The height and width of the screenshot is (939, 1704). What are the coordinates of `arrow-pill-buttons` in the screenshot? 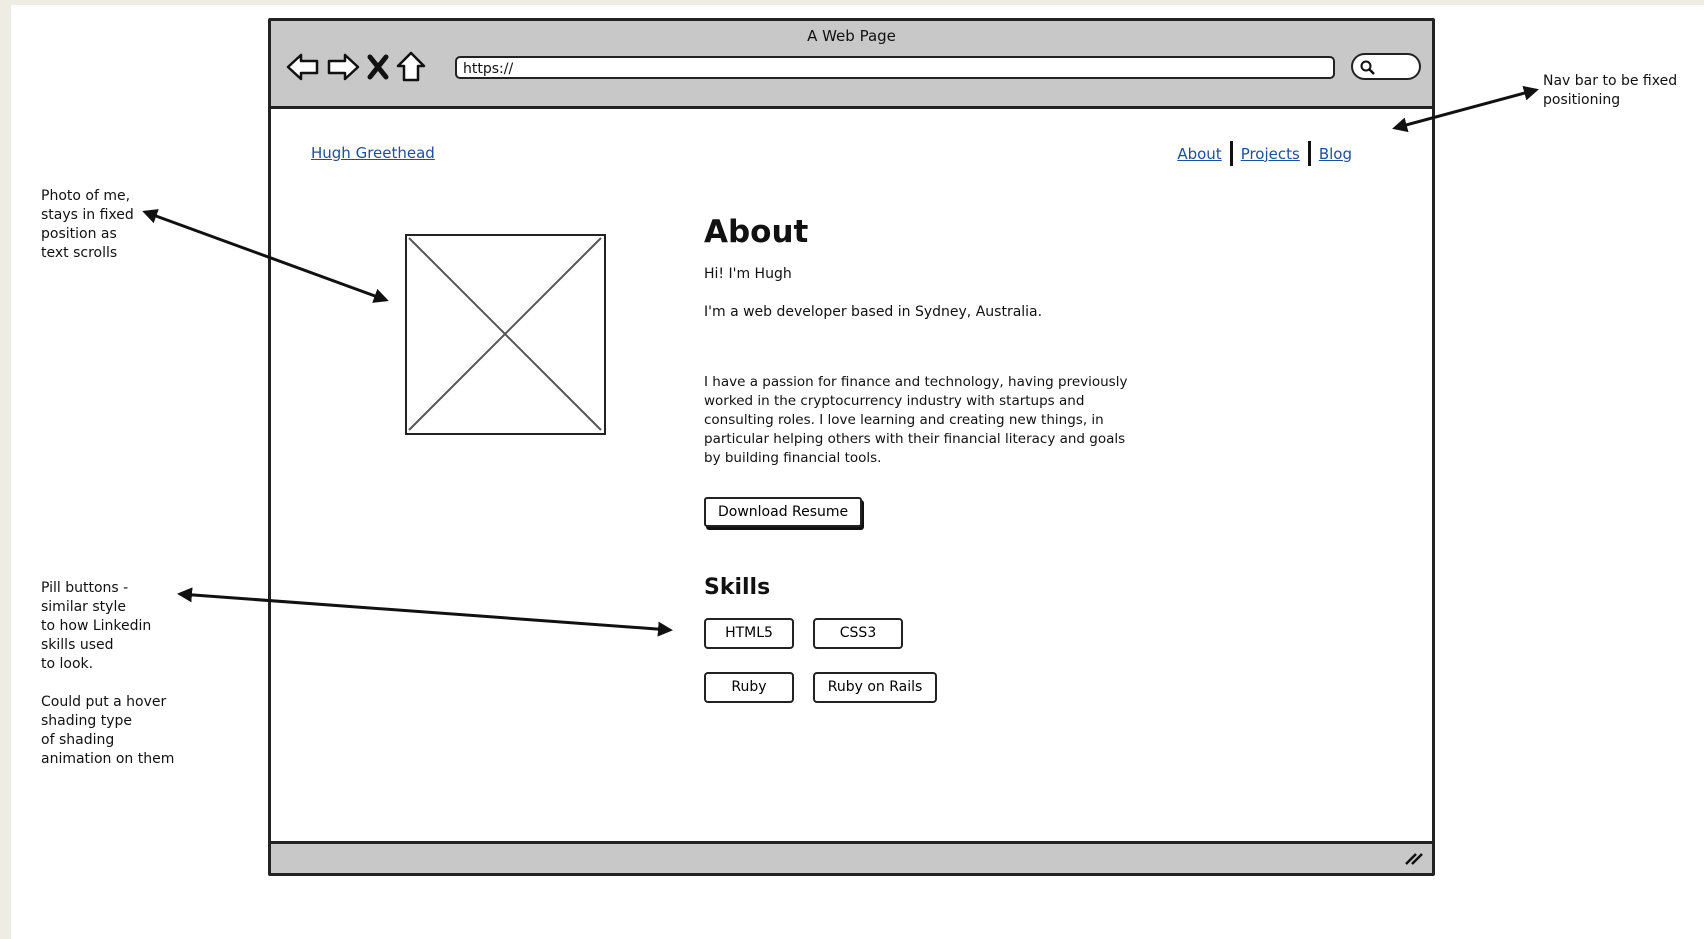 It's located at (425, 612).